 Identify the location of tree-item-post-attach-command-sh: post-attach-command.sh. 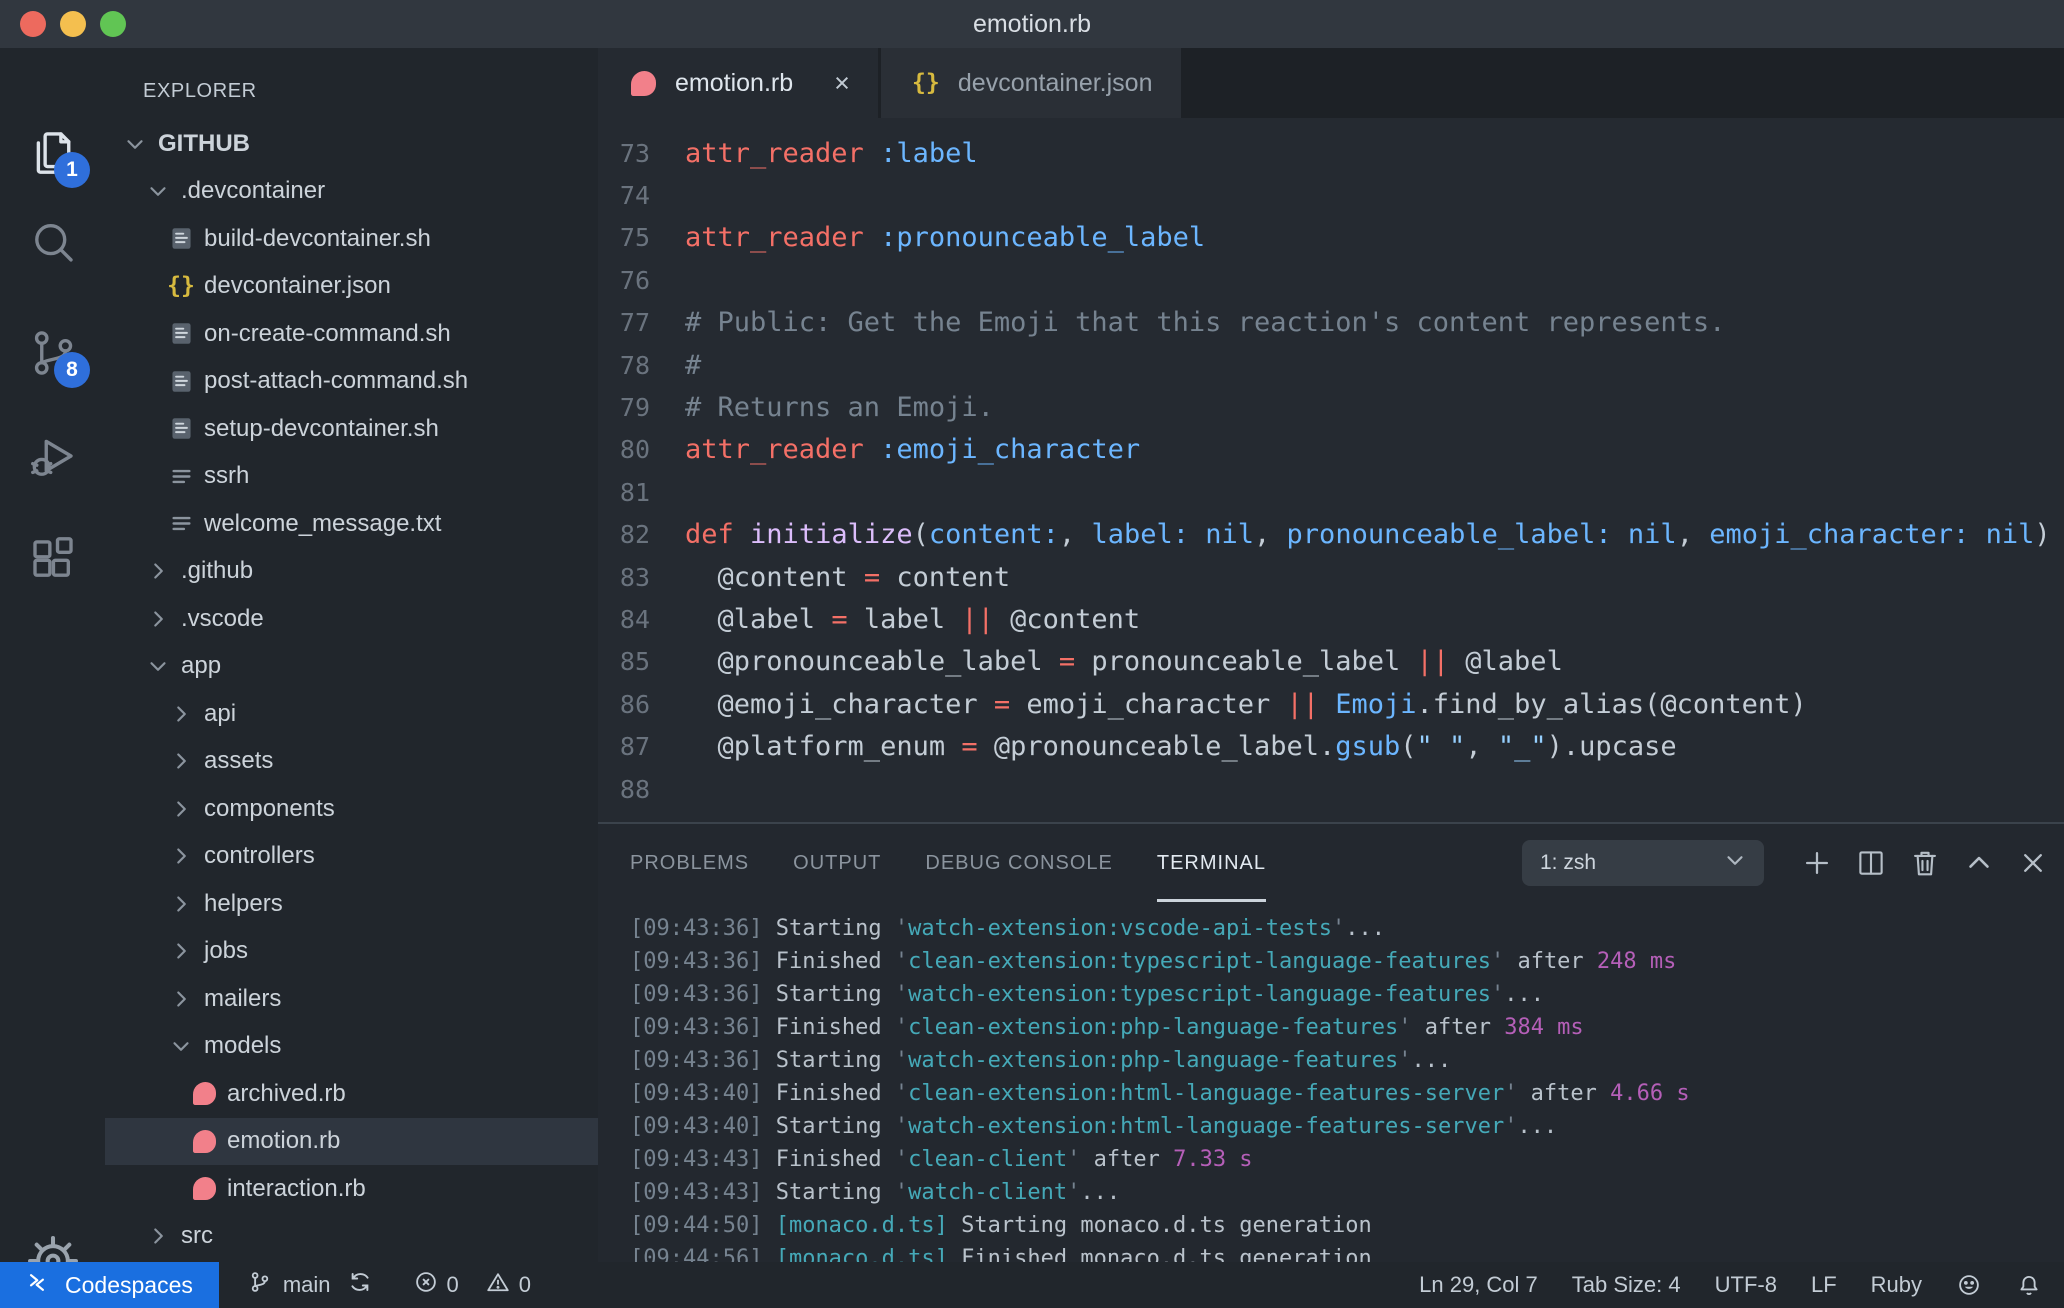
(351, 382).